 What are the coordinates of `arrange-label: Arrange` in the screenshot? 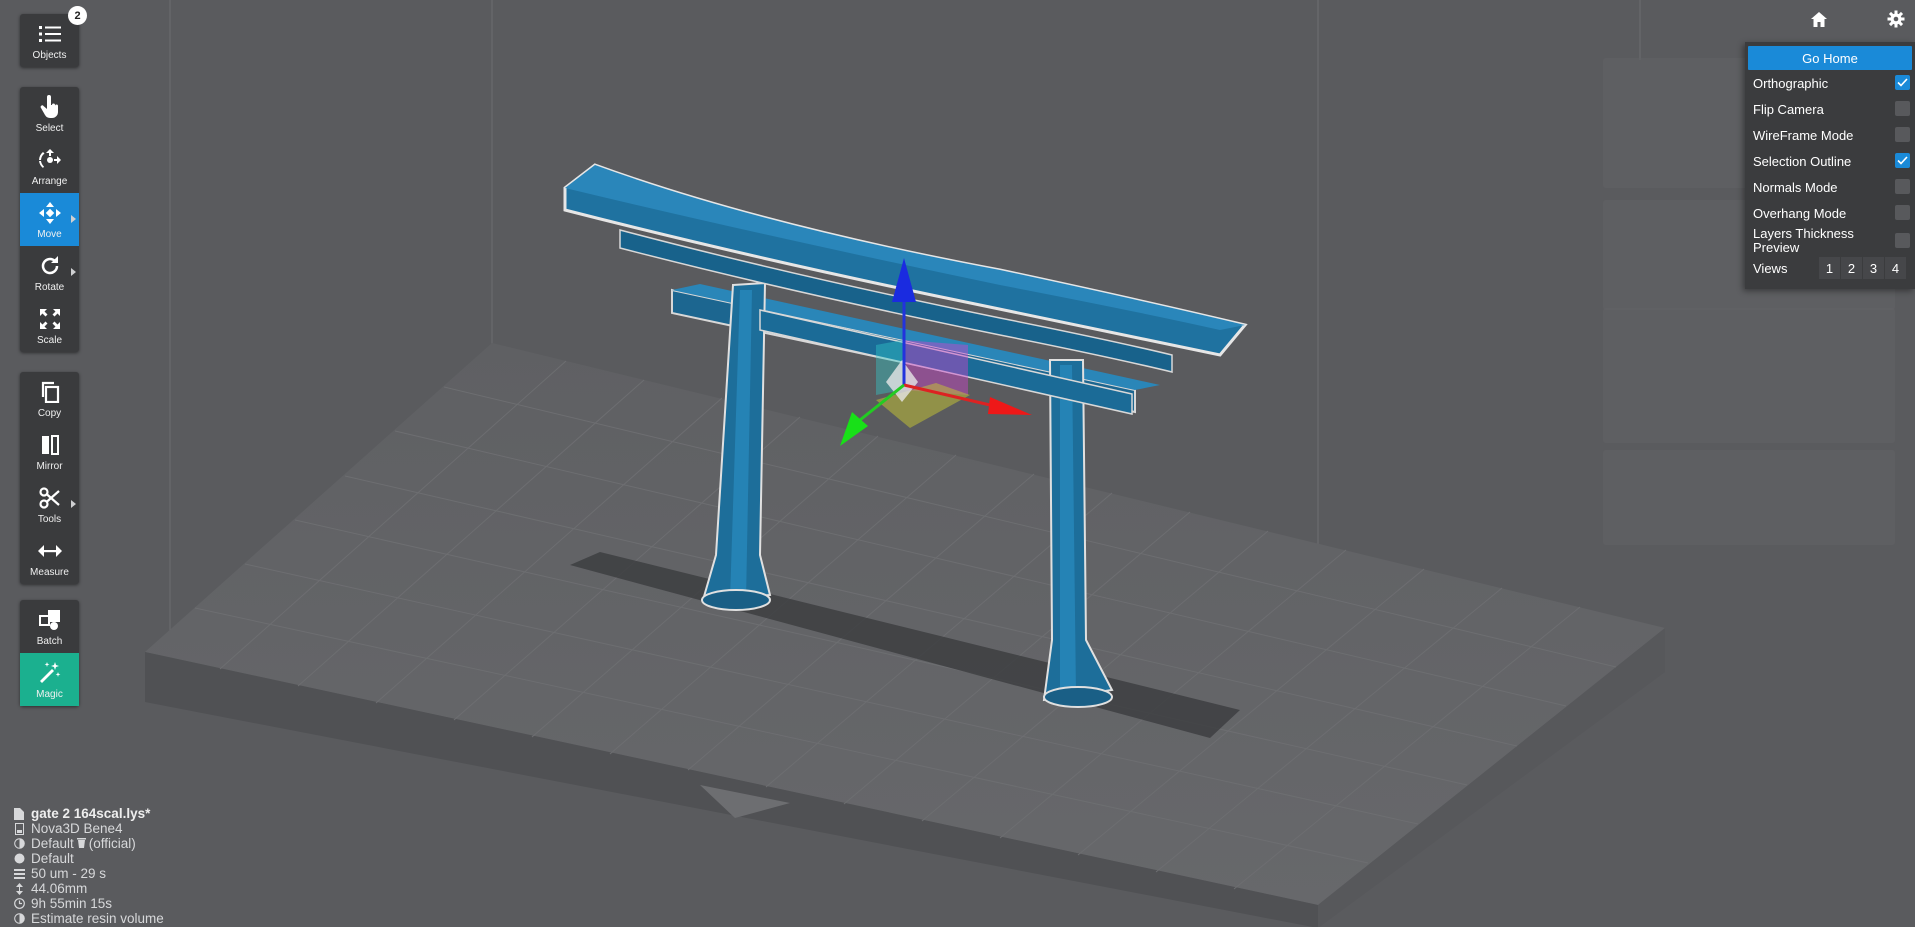 It's located at (49, 181).